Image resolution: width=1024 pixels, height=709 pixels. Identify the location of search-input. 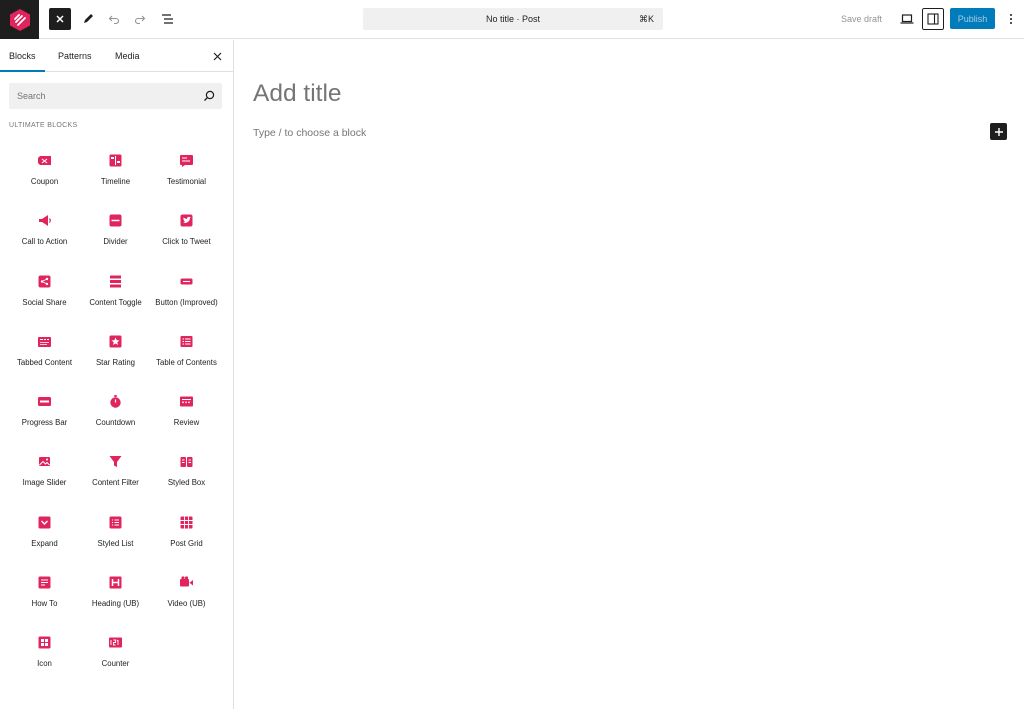
(104, 96).